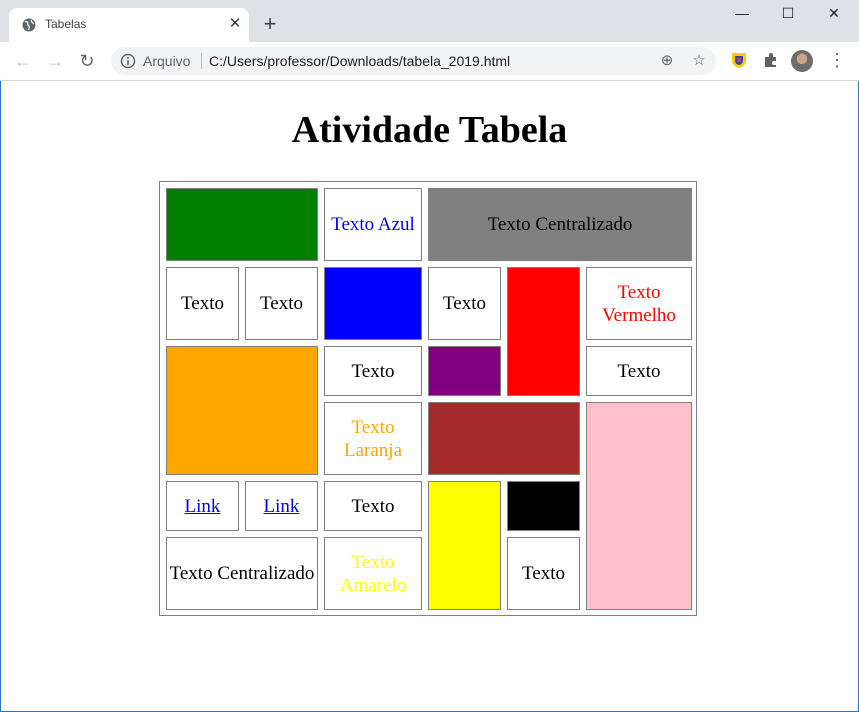 This screenshot has width=859, height=712. I want to click on blue-text-cell: Texto Azul, so click(373, 224).